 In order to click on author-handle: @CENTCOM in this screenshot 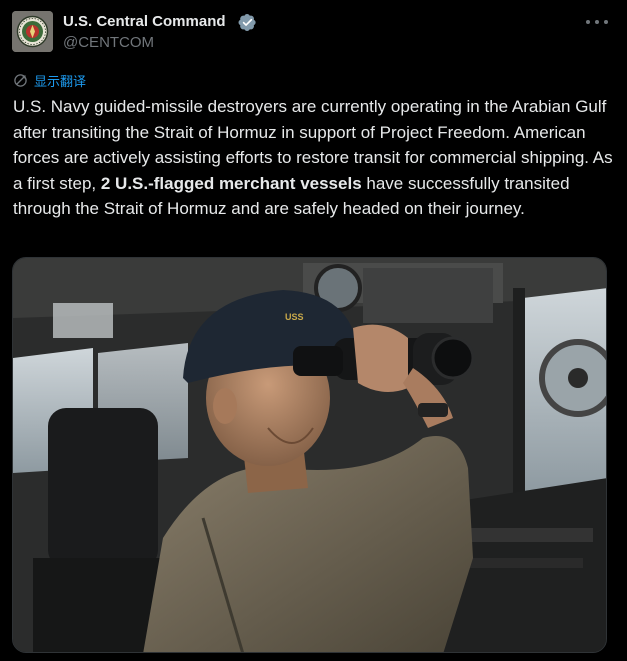, I will do `click(108, 43)`.